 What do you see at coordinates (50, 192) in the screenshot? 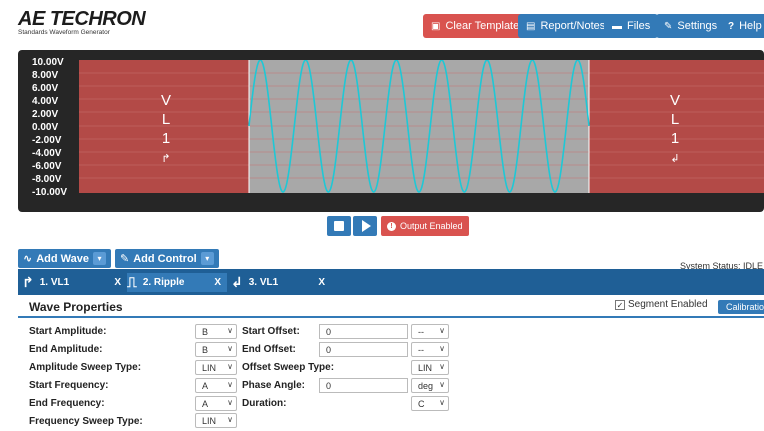
I see `y-tick-label: -10.00V` at bounding box center [50, 192].